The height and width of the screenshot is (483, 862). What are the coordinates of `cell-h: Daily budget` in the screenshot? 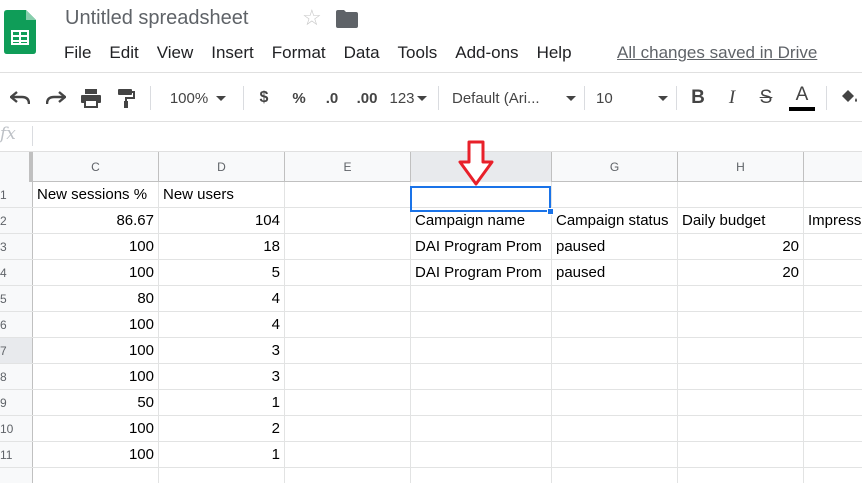 It's located at (741, 220).